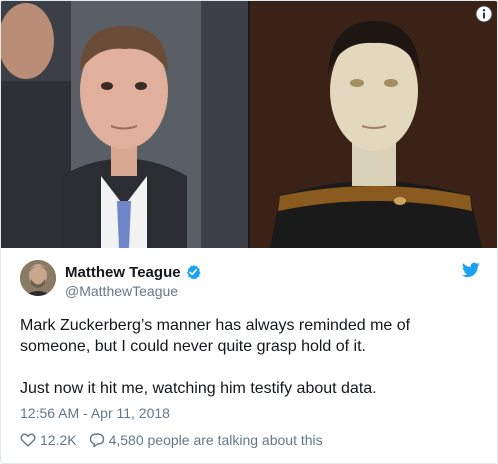  What do you see at coordinates (96, 440) in the screenshot?
I see `speech-bubble-icon` at bounding box center [96, 440].